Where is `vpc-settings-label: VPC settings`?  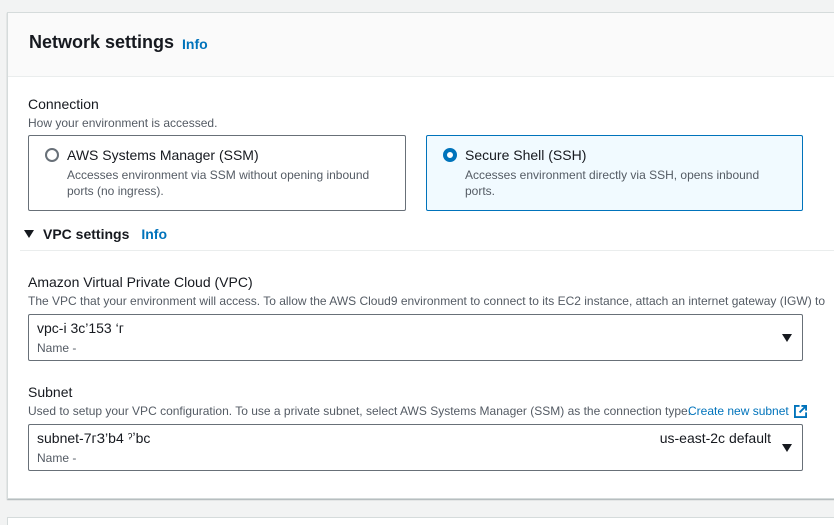 vpc-settings-label: VPC settings is located at coordinates (86, 234).